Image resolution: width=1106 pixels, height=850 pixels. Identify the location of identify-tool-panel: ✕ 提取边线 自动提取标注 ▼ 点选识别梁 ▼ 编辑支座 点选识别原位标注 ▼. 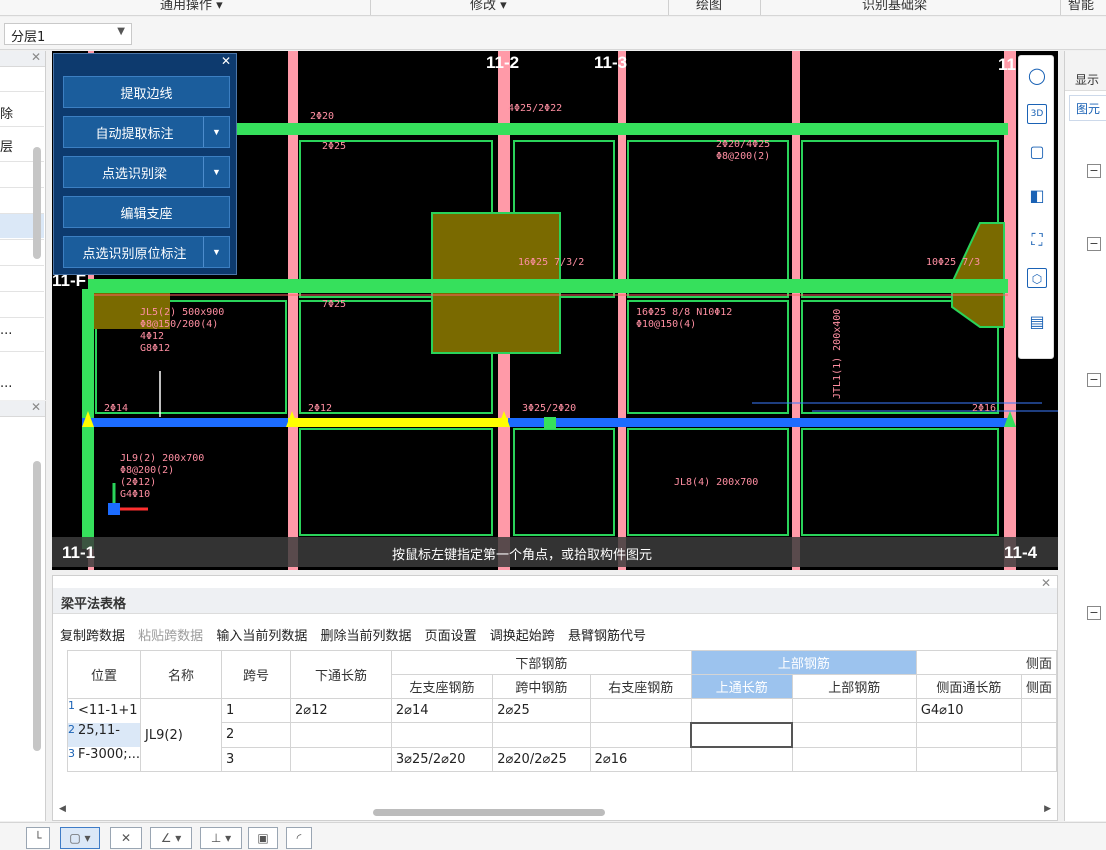
(145, 164).